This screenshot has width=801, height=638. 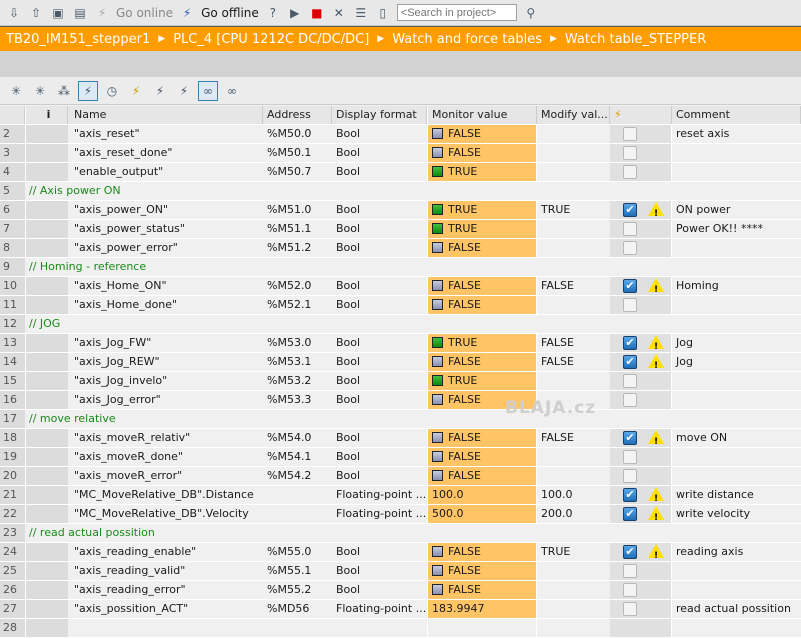 What do you see at coordinates (165, 172) in the screenshot?
I see `tag-name: "enable_output"` at bounding box center [165, 172].